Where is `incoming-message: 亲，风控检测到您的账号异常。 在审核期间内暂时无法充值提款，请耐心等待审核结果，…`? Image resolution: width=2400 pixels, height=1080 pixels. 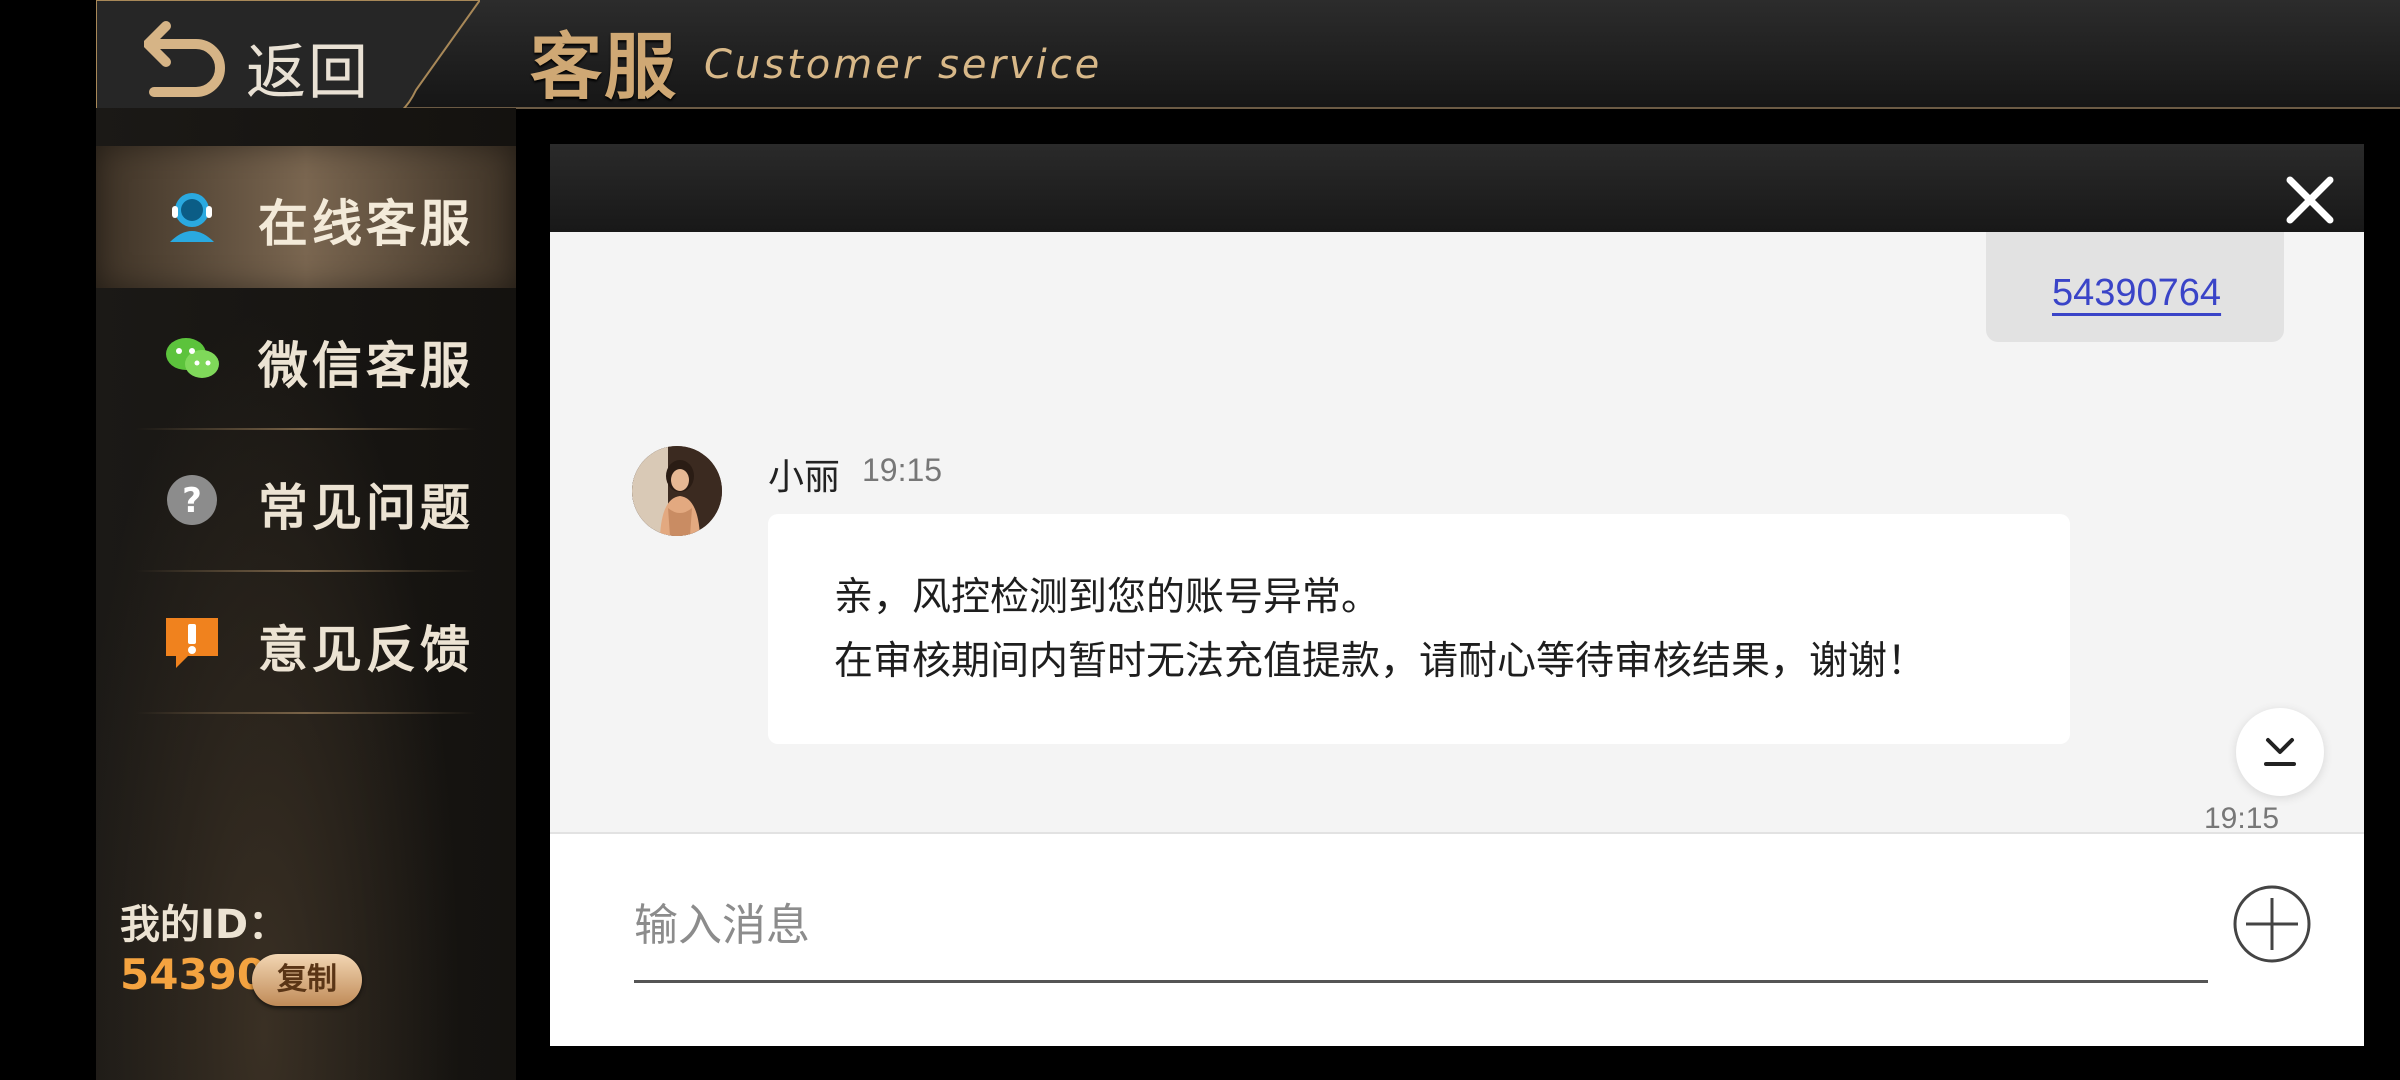 incoming-message: 亲，风控检测到您的账号异常。 在审核期间内暂时无法充值提款，请耐心等待审核结果，… is located at coordinates (1419, 629).